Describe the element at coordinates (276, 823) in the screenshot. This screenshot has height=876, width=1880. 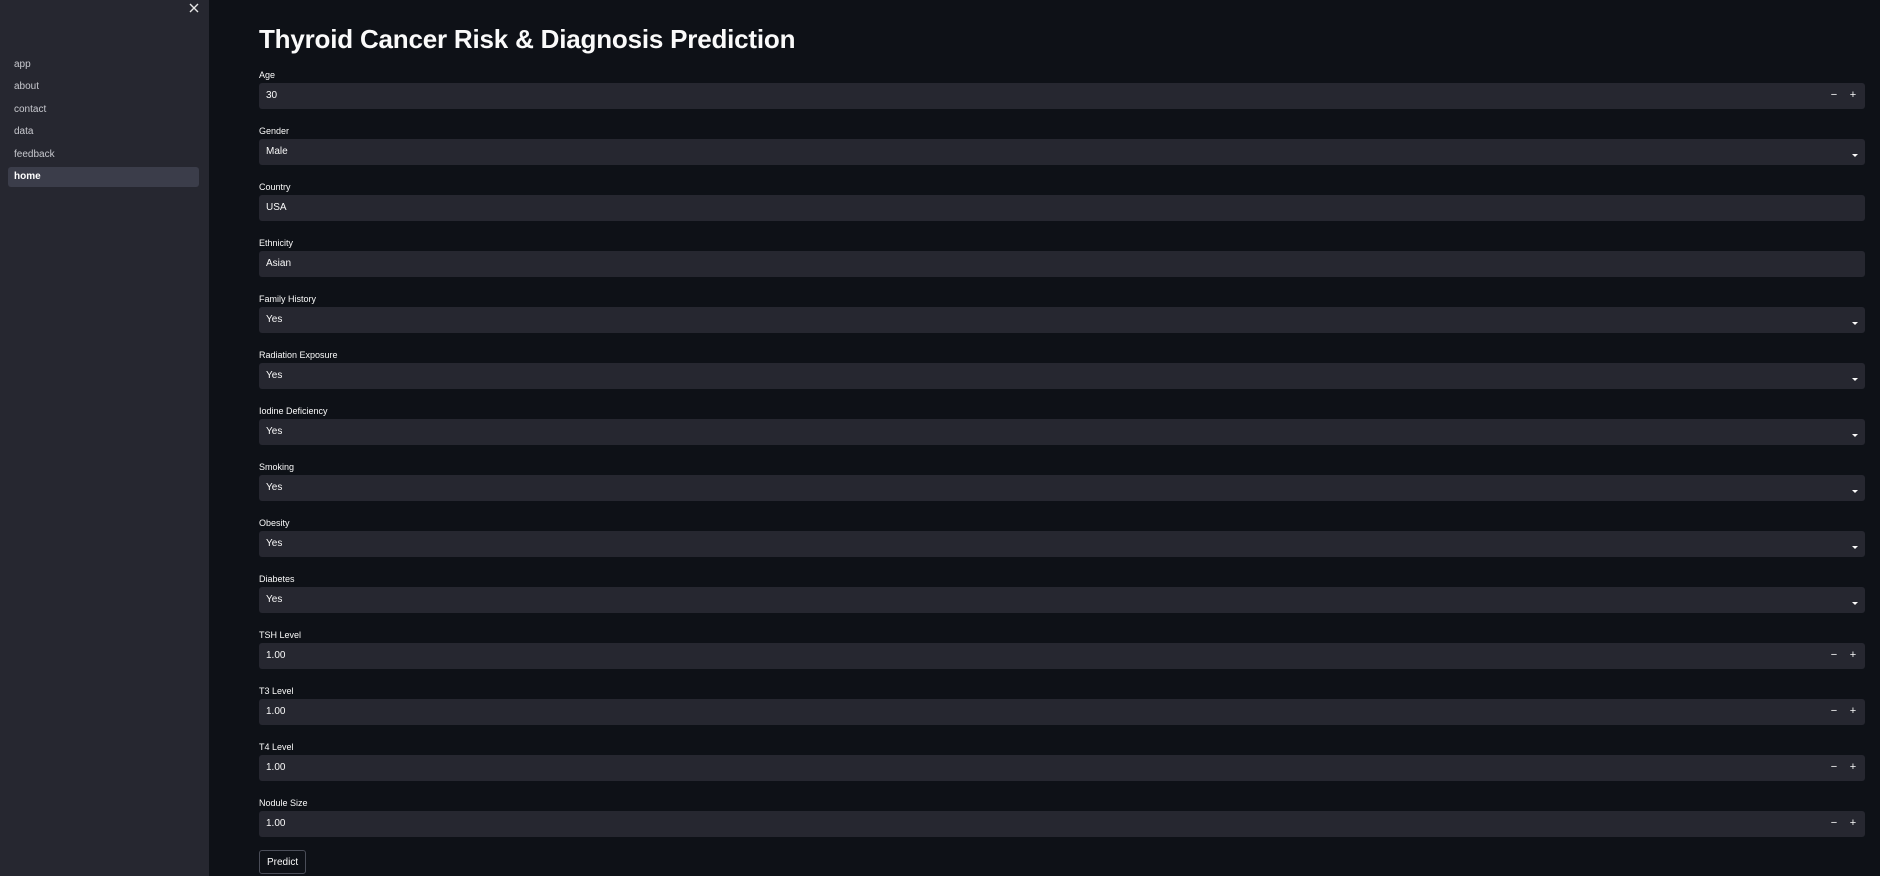
I see `nodule-size-value: 1.00` at that location.